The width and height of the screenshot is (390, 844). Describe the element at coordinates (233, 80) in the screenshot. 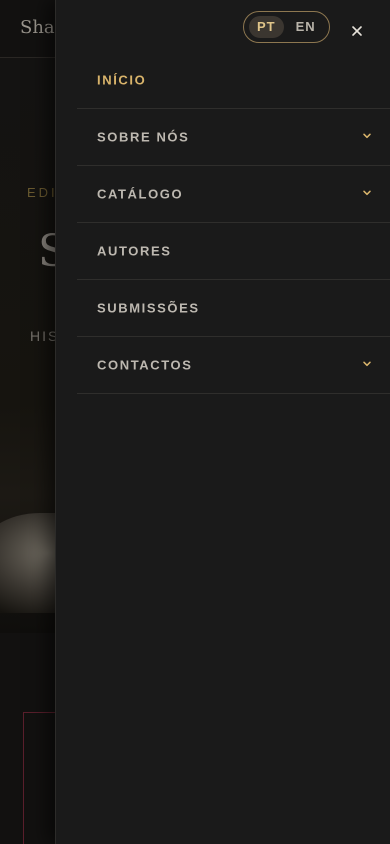

I see `menu-item-inicio: INÍCIO` at that location.